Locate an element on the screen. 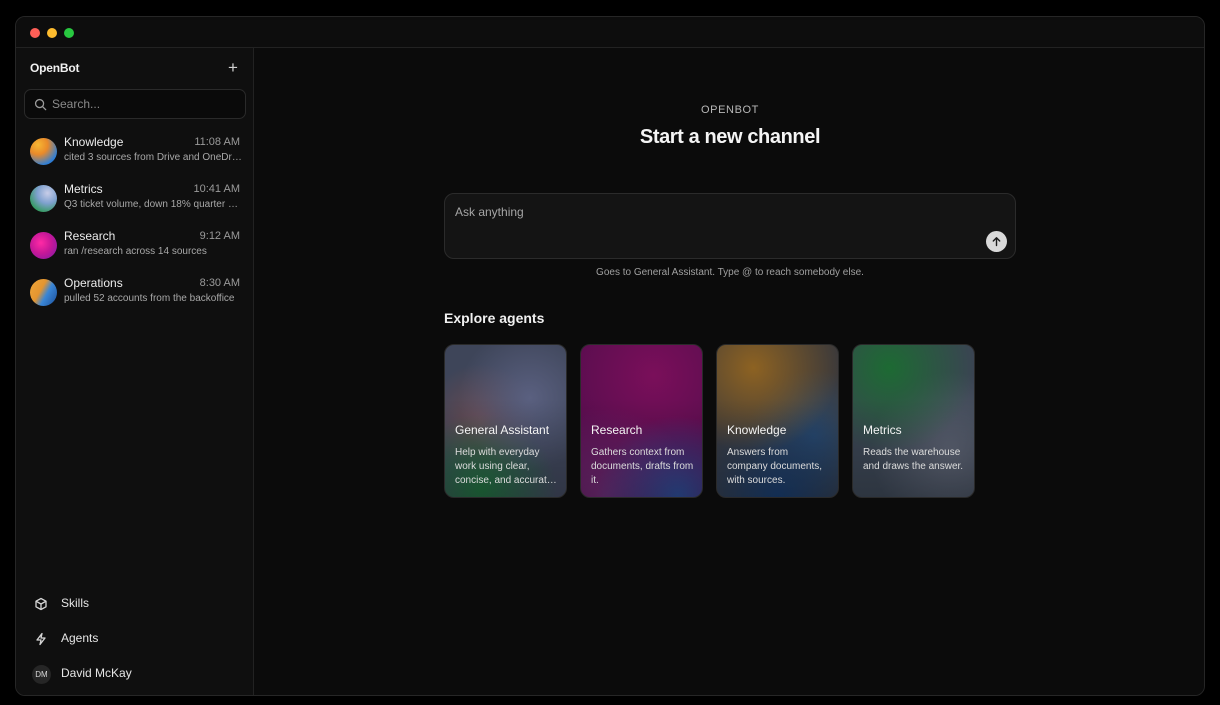 The height and width of the screenshot is (705, 1220). cube-icon is located at coordinates (41, 604).